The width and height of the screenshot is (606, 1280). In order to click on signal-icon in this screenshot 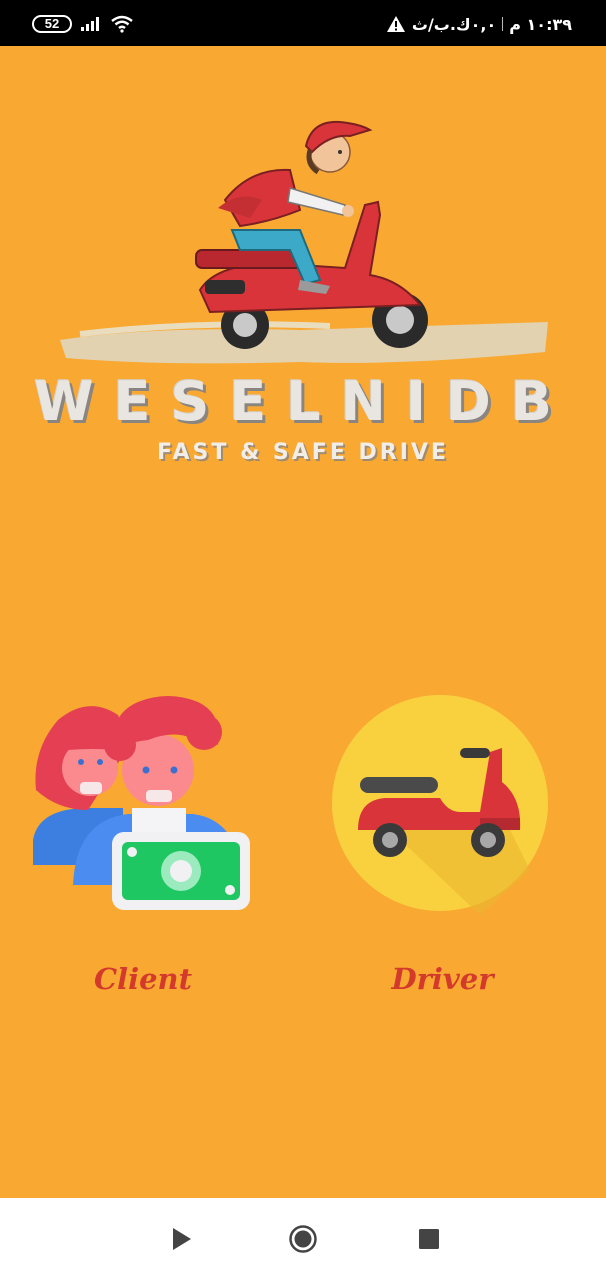, I will do `click(90, 24)`.